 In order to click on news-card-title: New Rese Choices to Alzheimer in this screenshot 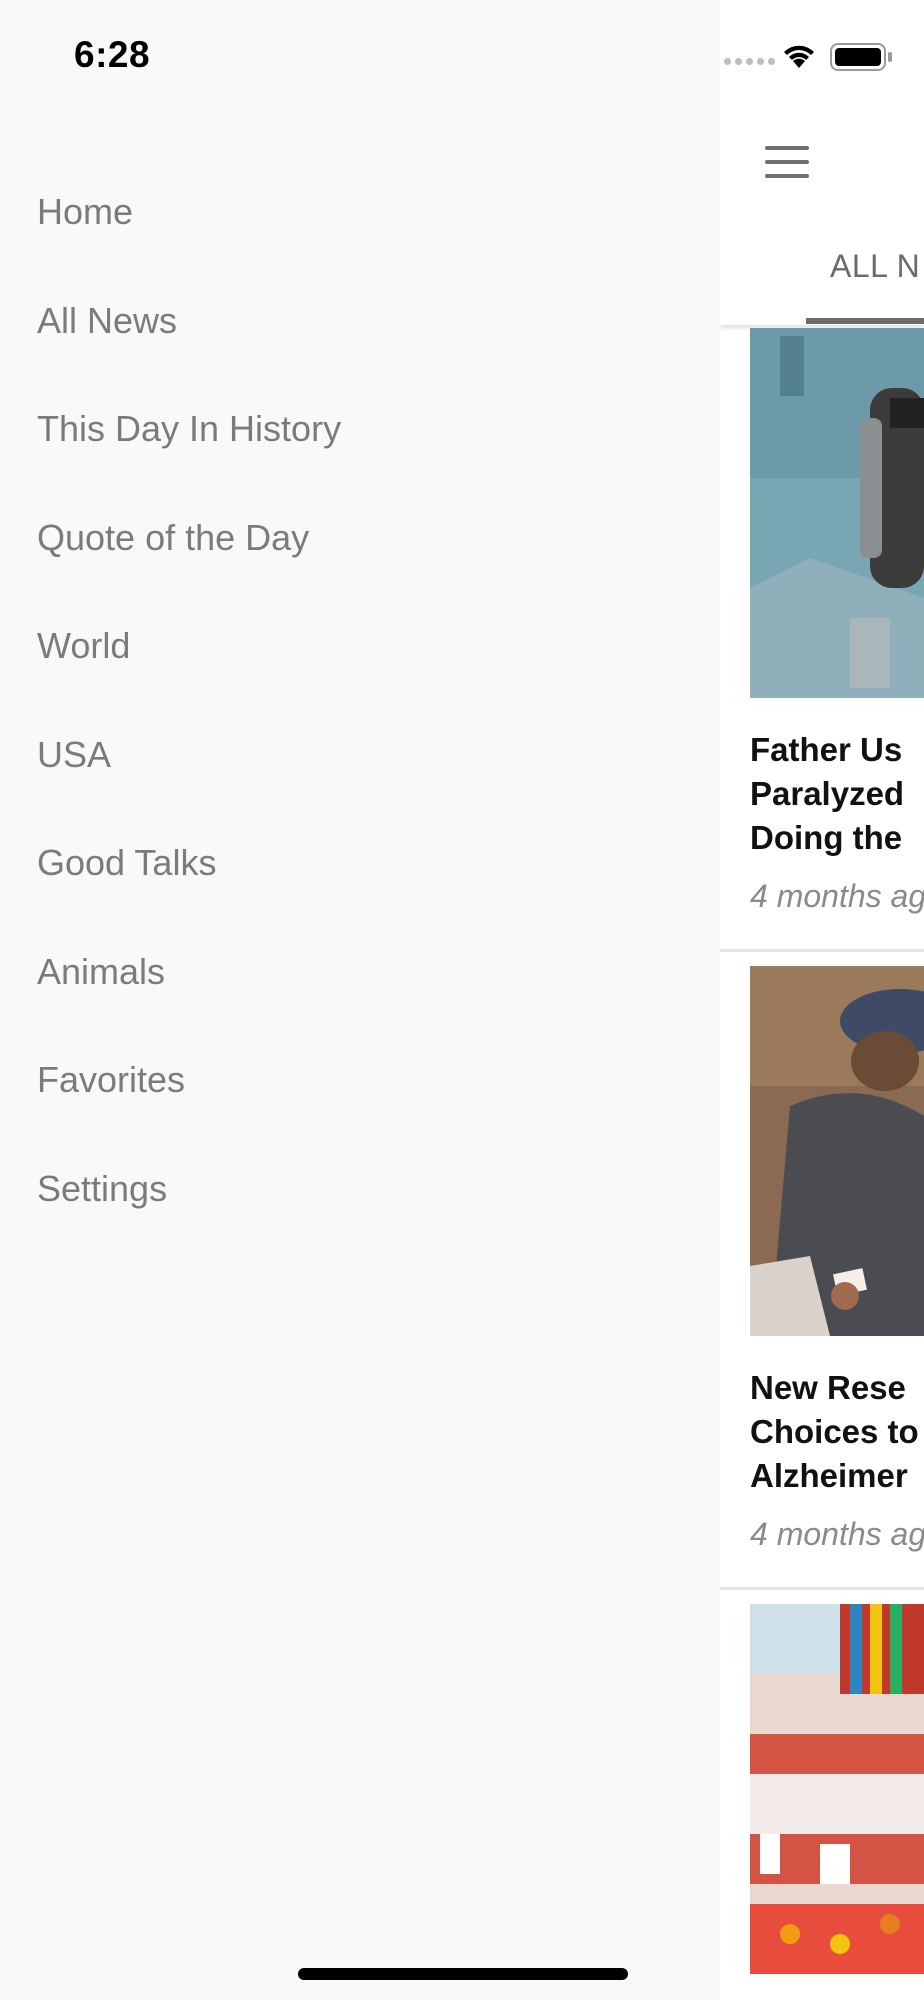, I will do `click(837, 1432)`.